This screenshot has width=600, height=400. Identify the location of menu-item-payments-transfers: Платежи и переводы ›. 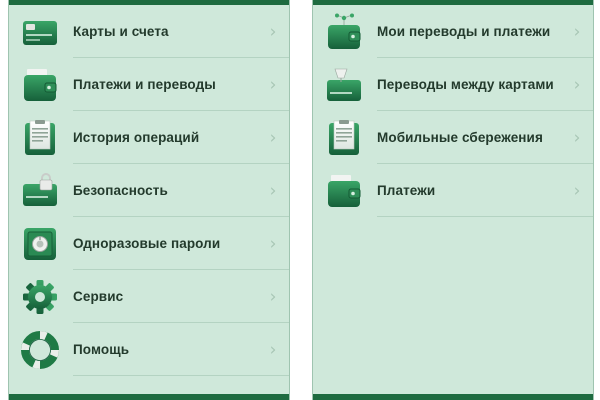
(149, 84).